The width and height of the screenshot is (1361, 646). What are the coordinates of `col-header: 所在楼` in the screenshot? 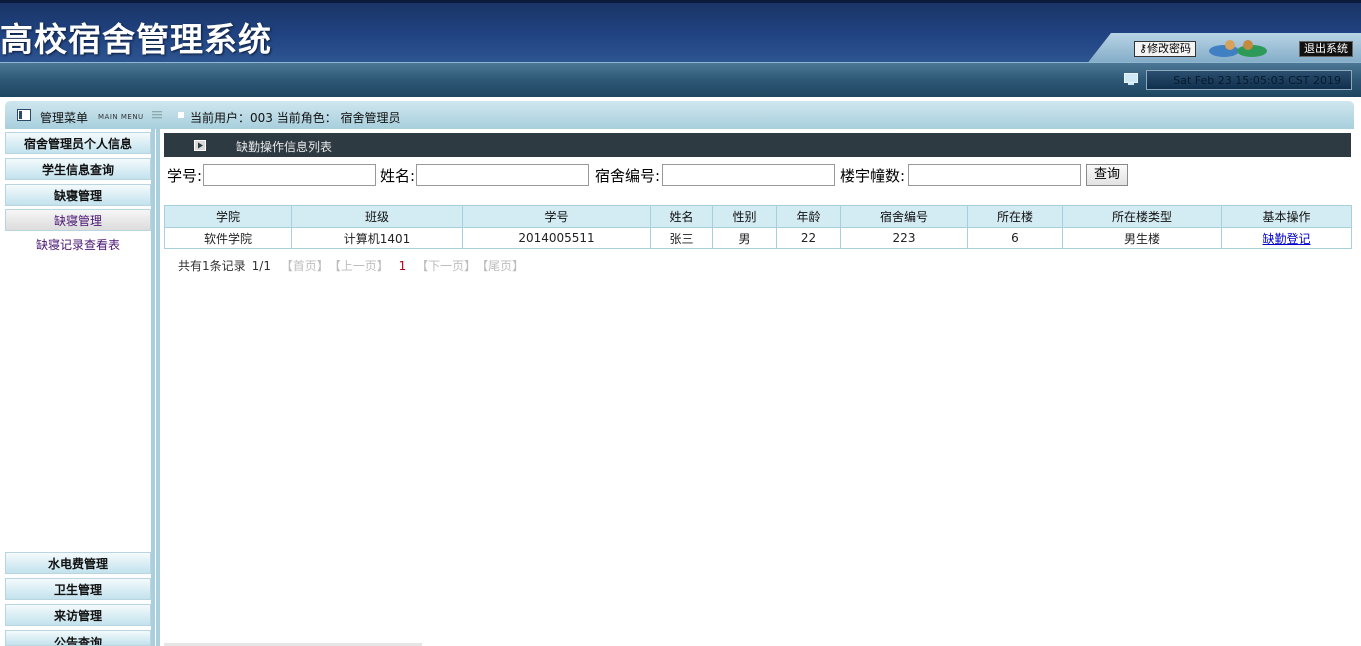 It's located at (1015, 216).